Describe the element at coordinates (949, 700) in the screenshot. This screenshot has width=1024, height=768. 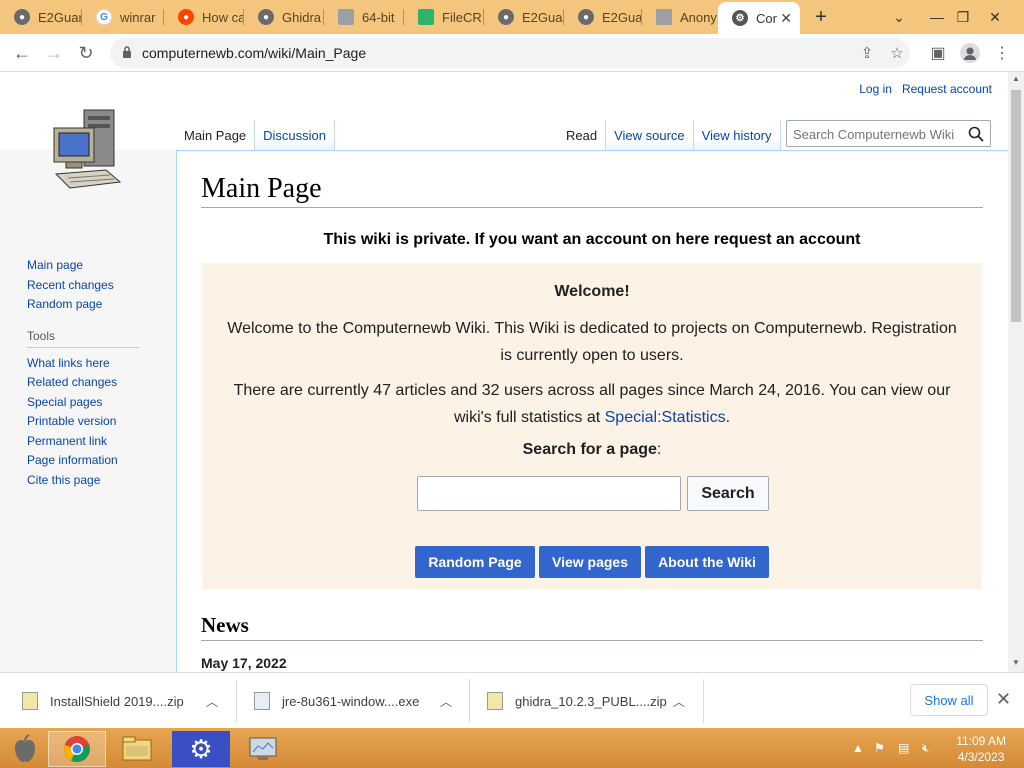
I see `show-all-button: Show all` at that location.